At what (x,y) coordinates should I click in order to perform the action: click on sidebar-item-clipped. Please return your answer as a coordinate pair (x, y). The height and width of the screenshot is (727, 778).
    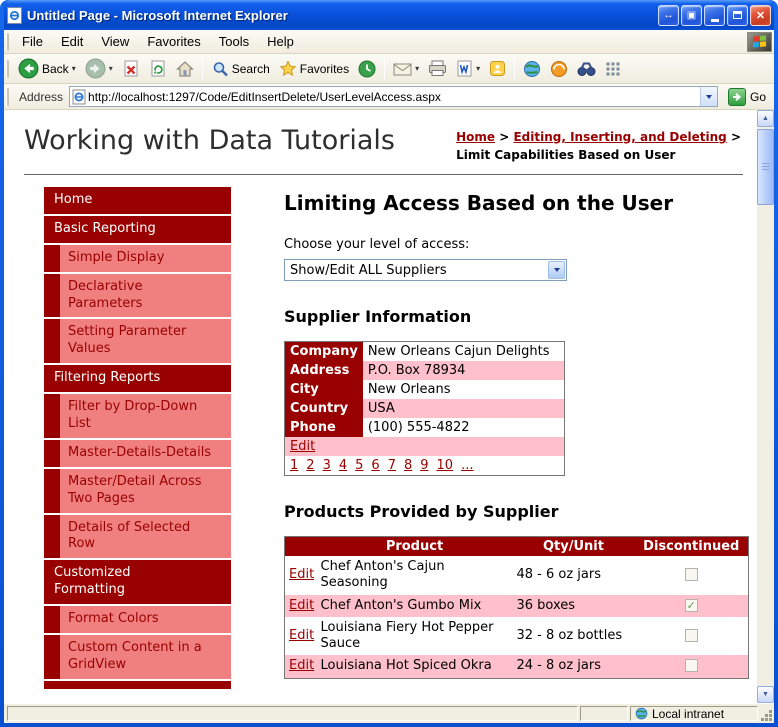
    Looking at the image, I should click on (137, 684).